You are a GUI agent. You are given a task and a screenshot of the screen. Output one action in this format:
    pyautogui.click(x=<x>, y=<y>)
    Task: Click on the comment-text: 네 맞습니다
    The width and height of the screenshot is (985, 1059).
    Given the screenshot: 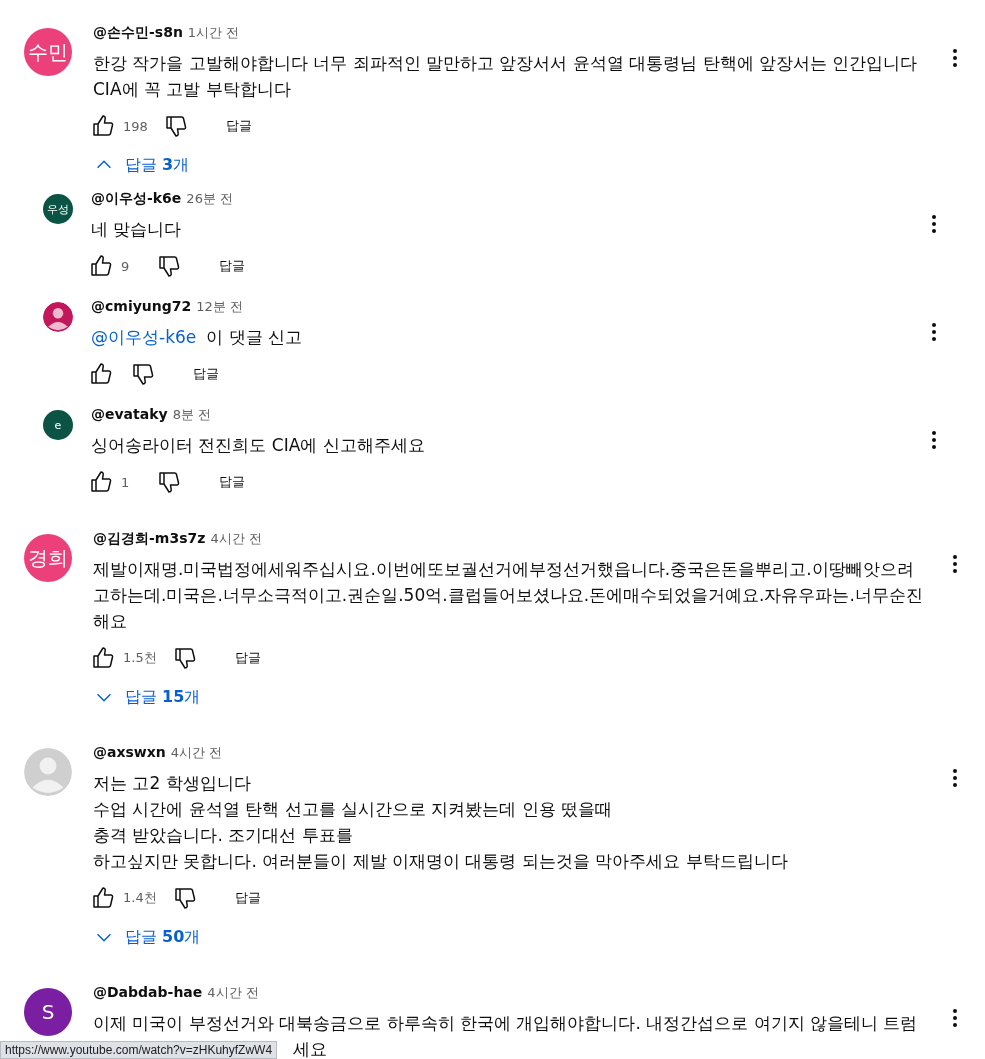 What is the action you would take?
    pyautogui.click(x=137, y=229)
    